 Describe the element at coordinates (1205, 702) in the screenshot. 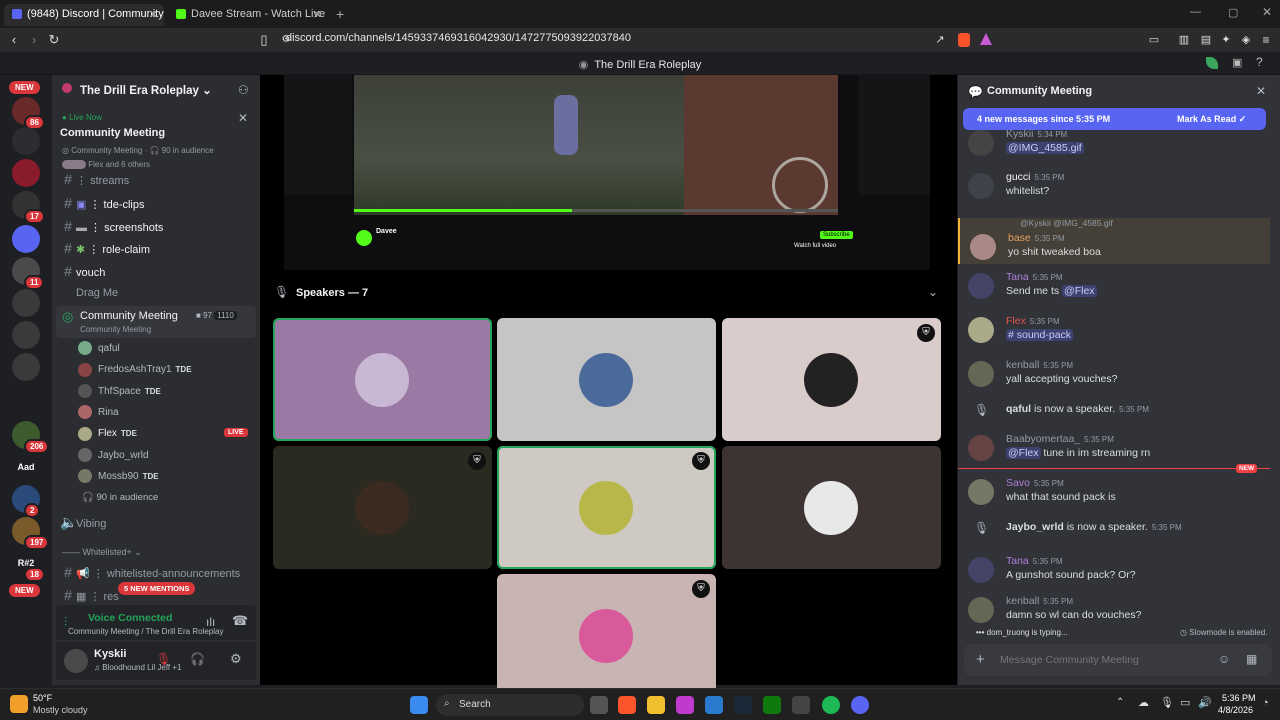

I see `volume-icon: 🔊` at that location.